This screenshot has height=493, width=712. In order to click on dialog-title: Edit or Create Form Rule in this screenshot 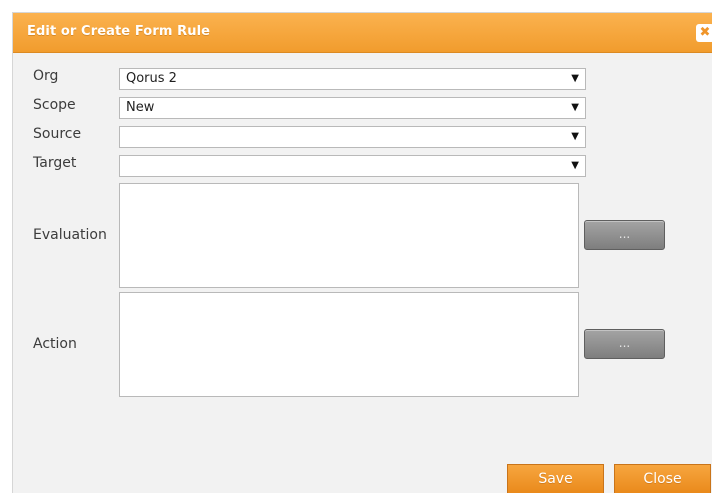, I will do `click(119, 31)`.